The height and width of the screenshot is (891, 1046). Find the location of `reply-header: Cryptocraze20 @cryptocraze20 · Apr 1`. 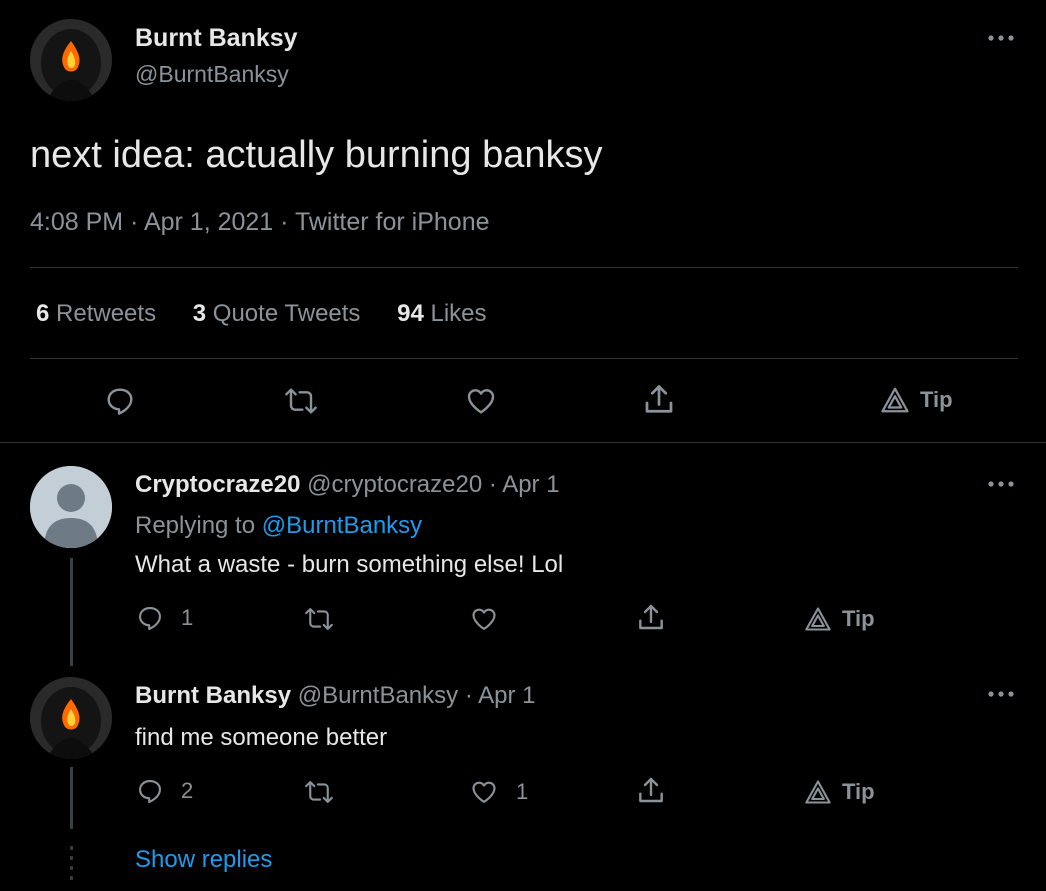

reply-header: Cryptocraze20 @cryptocraze20 · Apr 1 is located at coordinates (347, 485).